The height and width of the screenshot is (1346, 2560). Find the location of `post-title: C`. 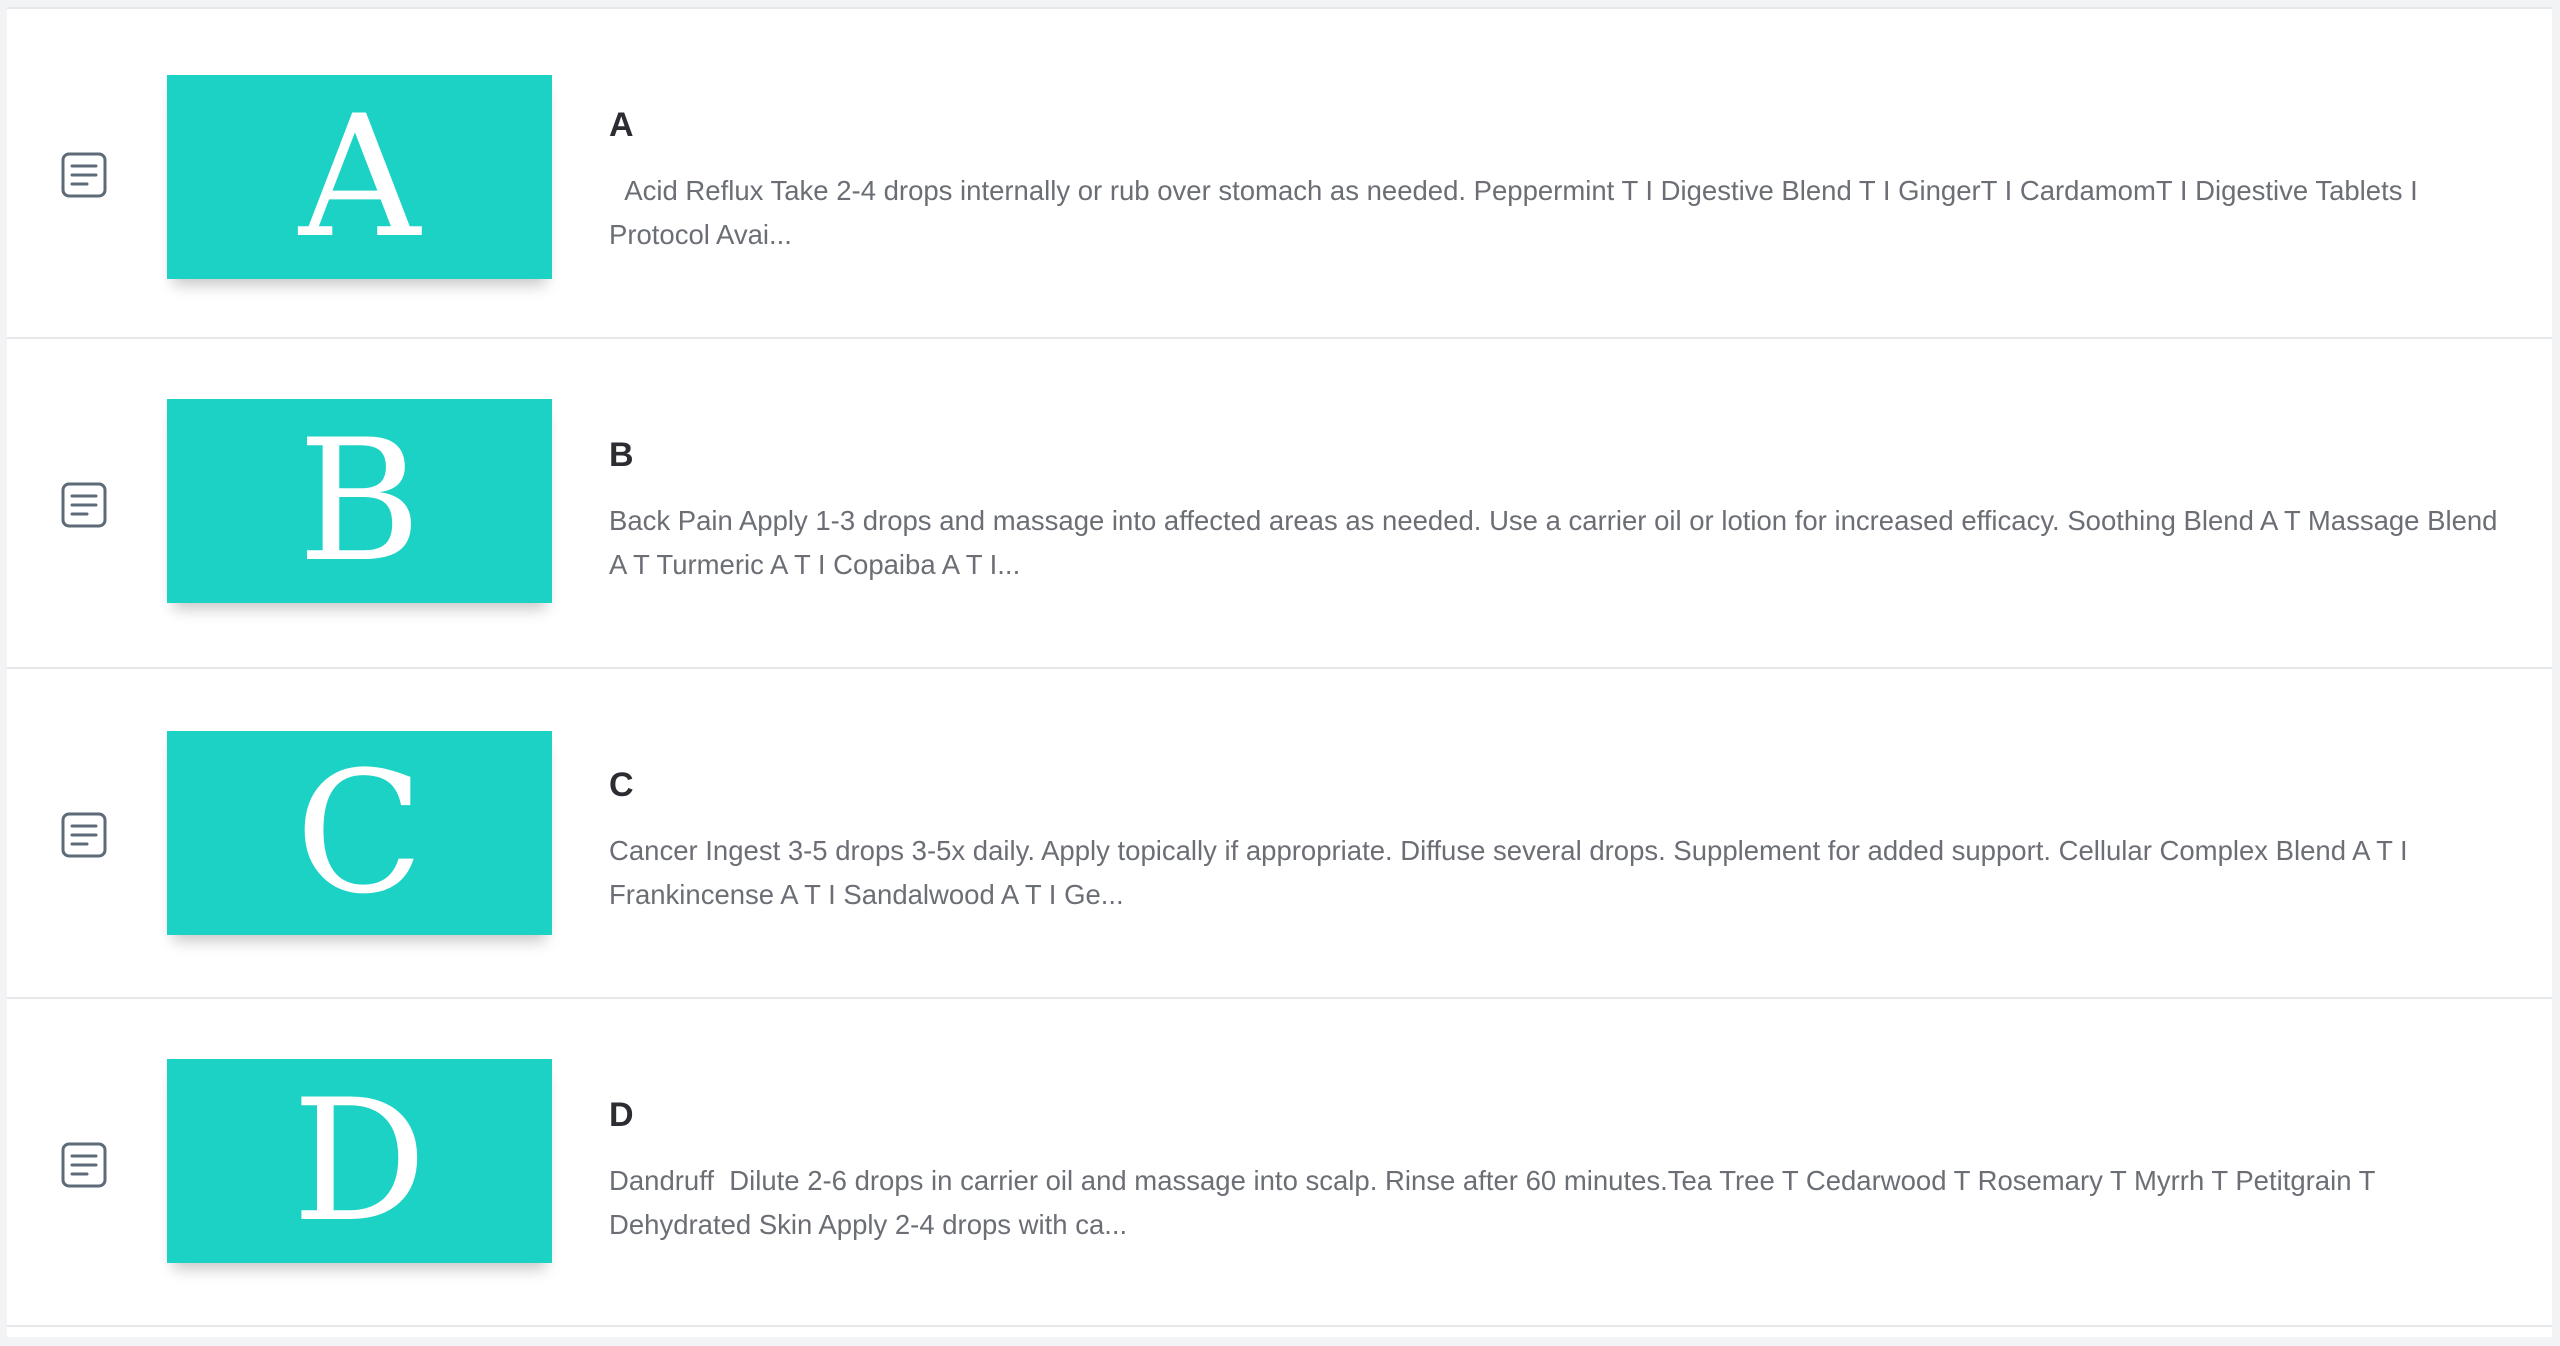

post-title: C is located at coordinates (621, 785).